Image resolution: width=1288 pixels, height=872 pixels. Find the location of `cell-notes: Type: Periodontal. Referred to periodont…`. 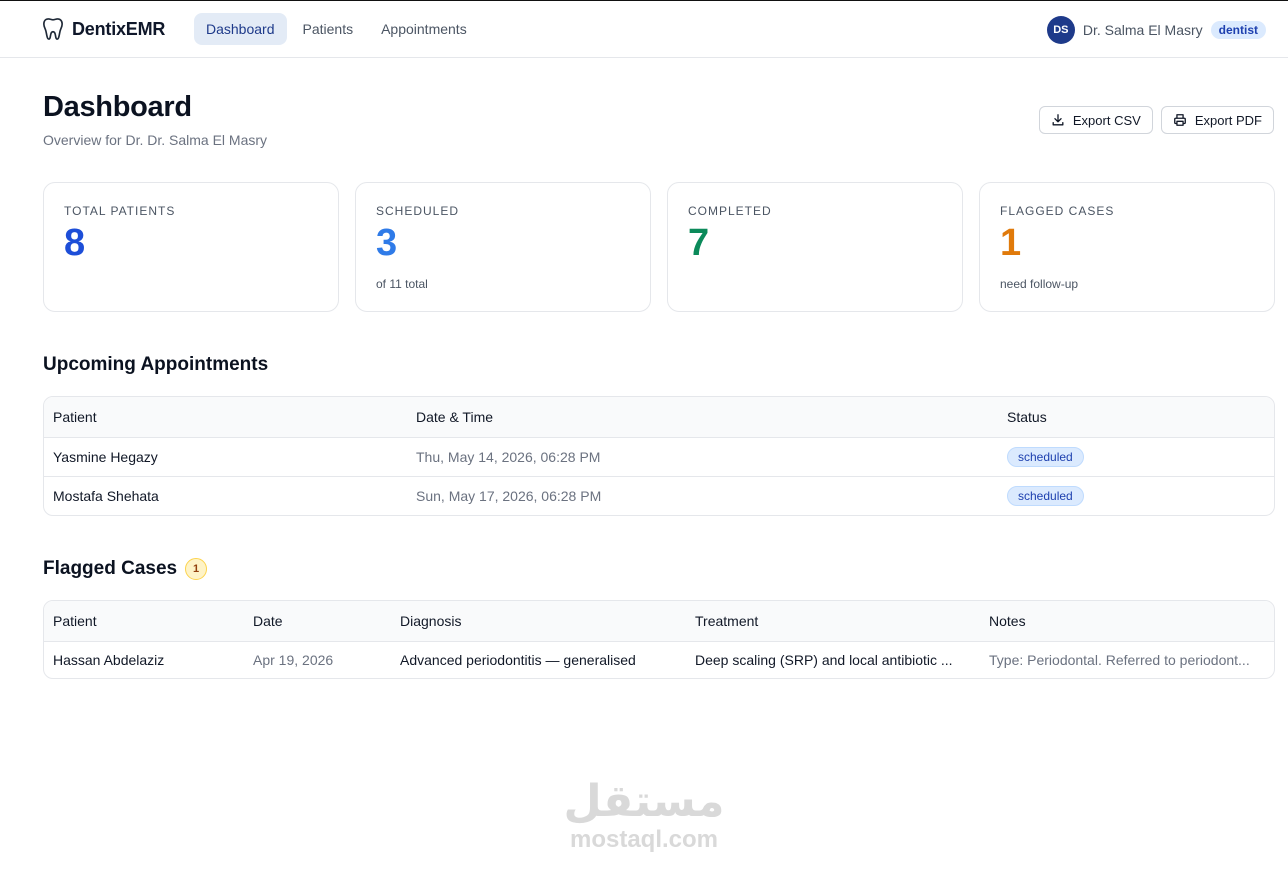

cell-notes: Type: Periodontal. Referred to periodont… is located at coordinates (1119, 660).